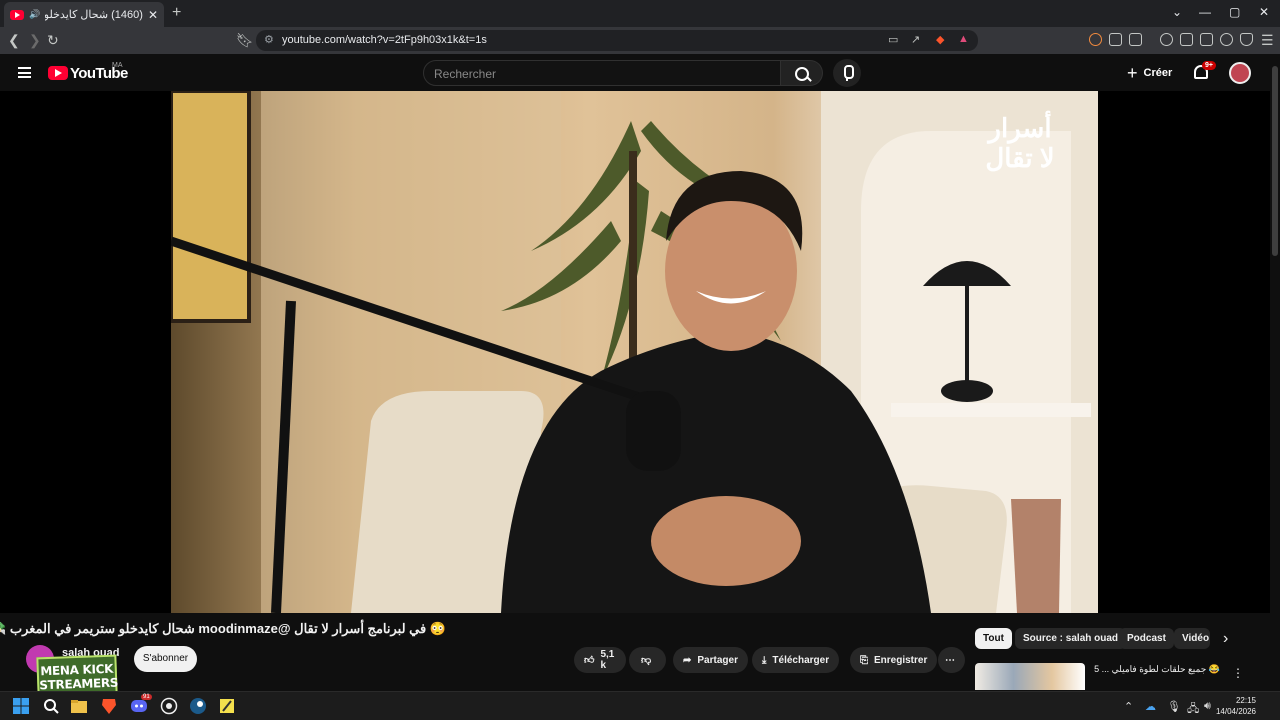  Describe the element at coordinates (589, 660) in the screenshot. I see `thumbs-up-icon: 👍︎` at that location.